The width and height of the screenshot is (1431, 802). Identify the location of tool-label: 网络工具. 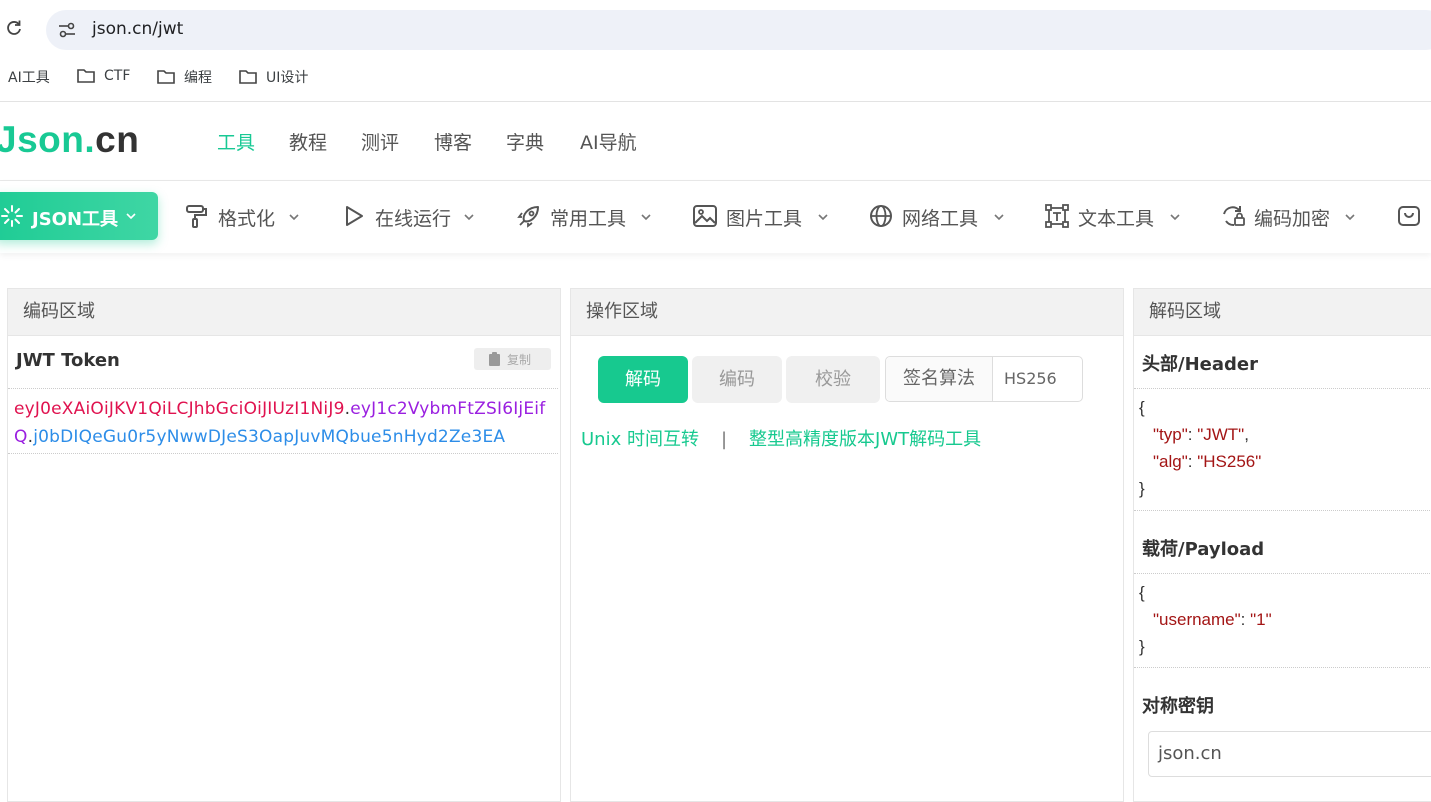
(940, 219).